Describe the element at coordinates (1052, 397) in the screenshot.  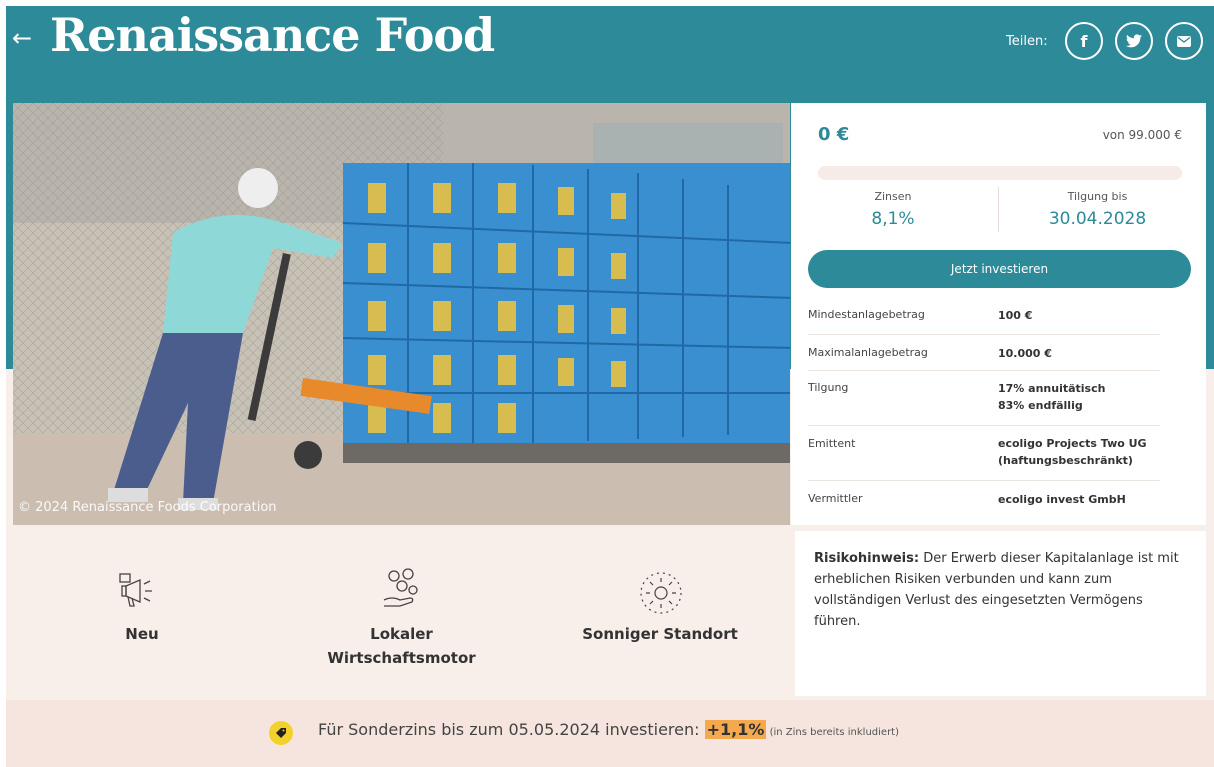
I see `detail-value: 17% annuitätisch 83% endfällig` at that location.